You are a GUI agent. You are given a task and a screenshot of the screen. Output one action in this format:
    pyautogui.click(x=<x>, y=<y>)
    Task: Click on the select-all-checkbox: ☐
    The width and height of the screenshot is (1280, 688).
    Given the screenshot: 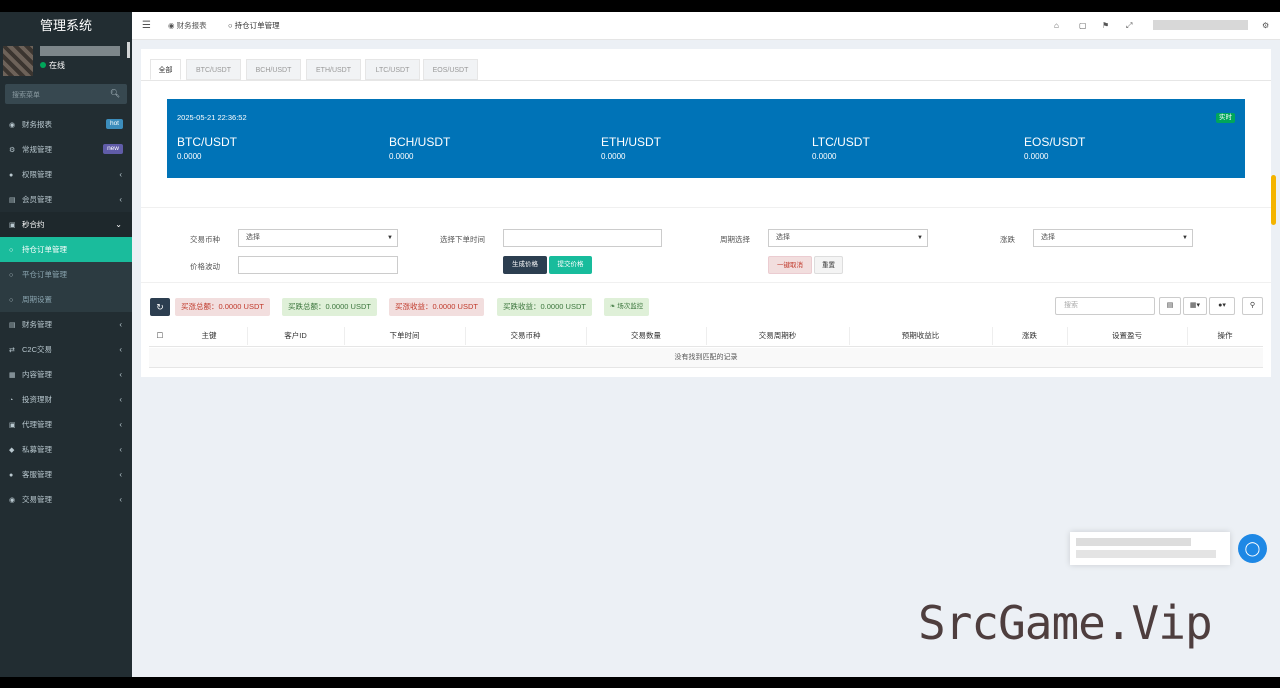 What is the action you would take?
    pyautogui.click(x=160, y=336)
    